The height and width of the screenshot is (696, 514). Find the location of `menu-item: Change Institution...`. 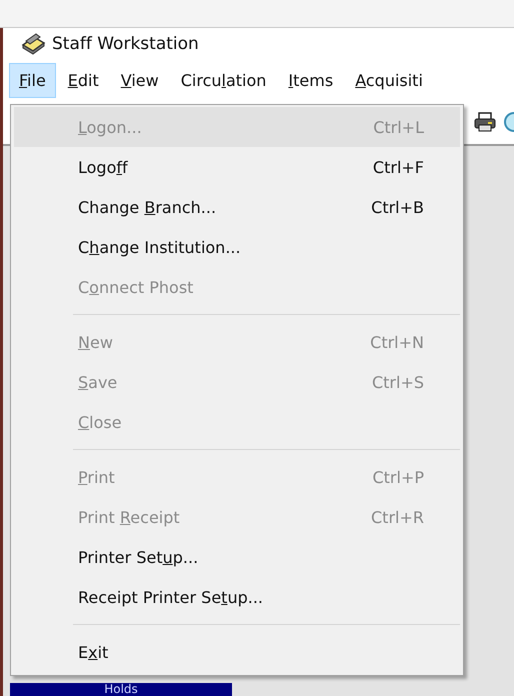

menu-item: Change Institution... is located at coordinates (237, 247).